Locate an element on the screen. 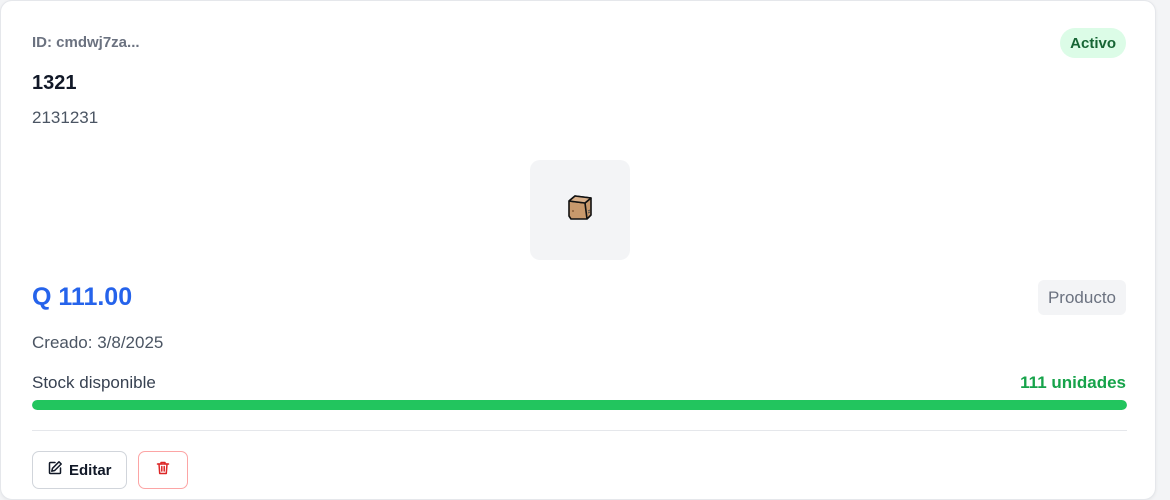 The height and width of the screenshot is (500, 1170). stock-units: 111 unidades is located at coordinates (1073, 382).